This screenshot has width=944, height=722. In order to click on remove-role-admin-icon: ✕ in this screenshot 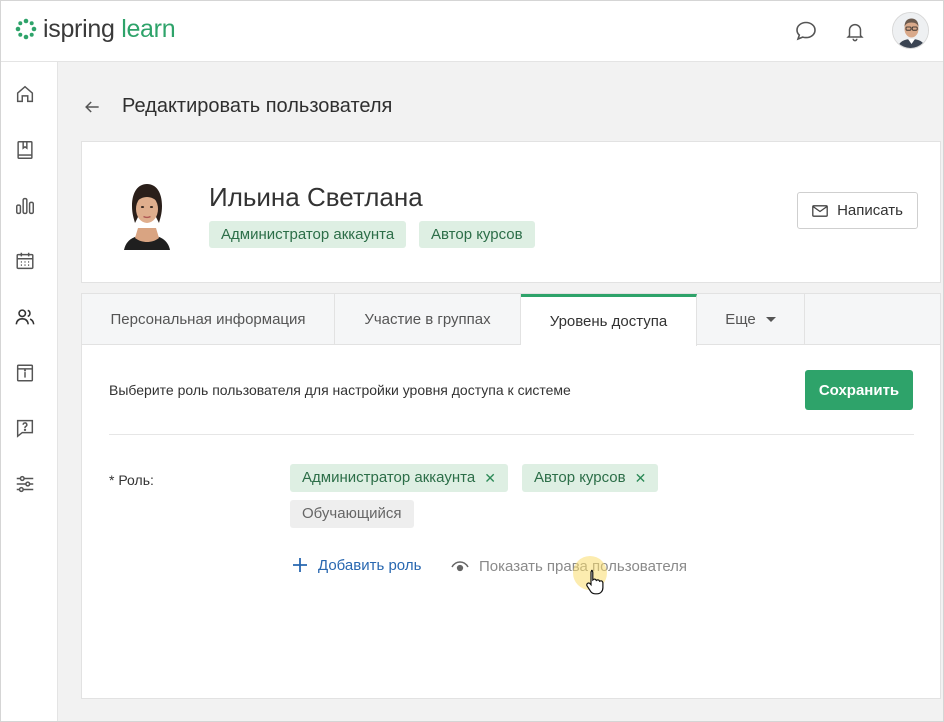, I will do `click(490, 478)`.